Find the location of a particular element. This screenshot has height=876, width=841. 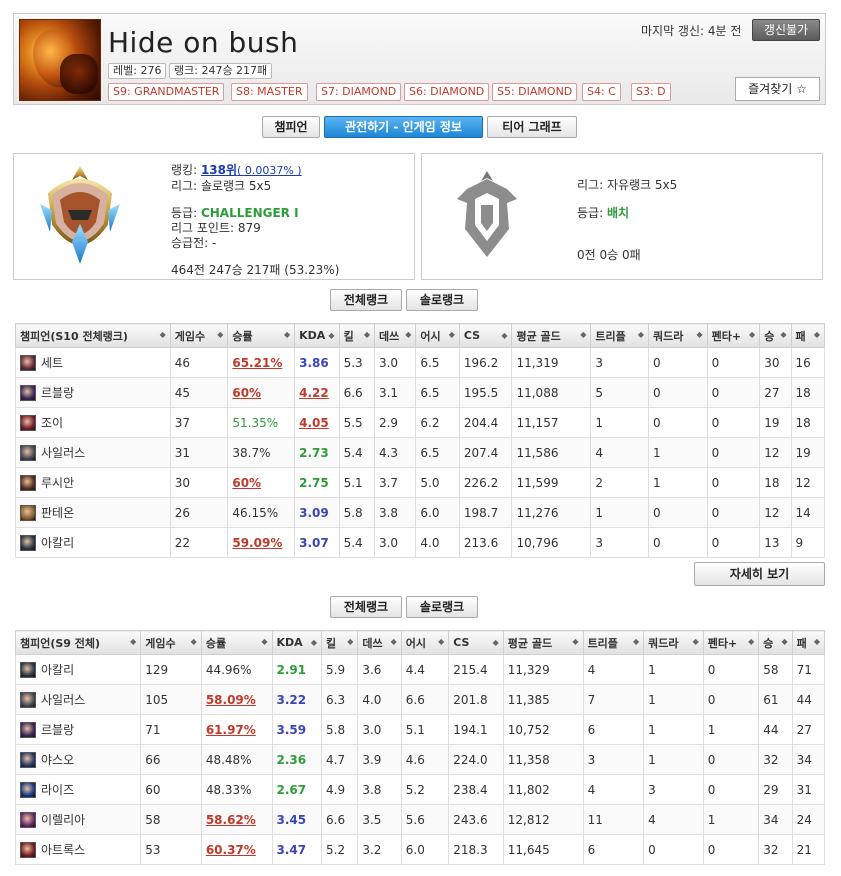

ranking-link: 138위 is located at coordinates (219, 170).